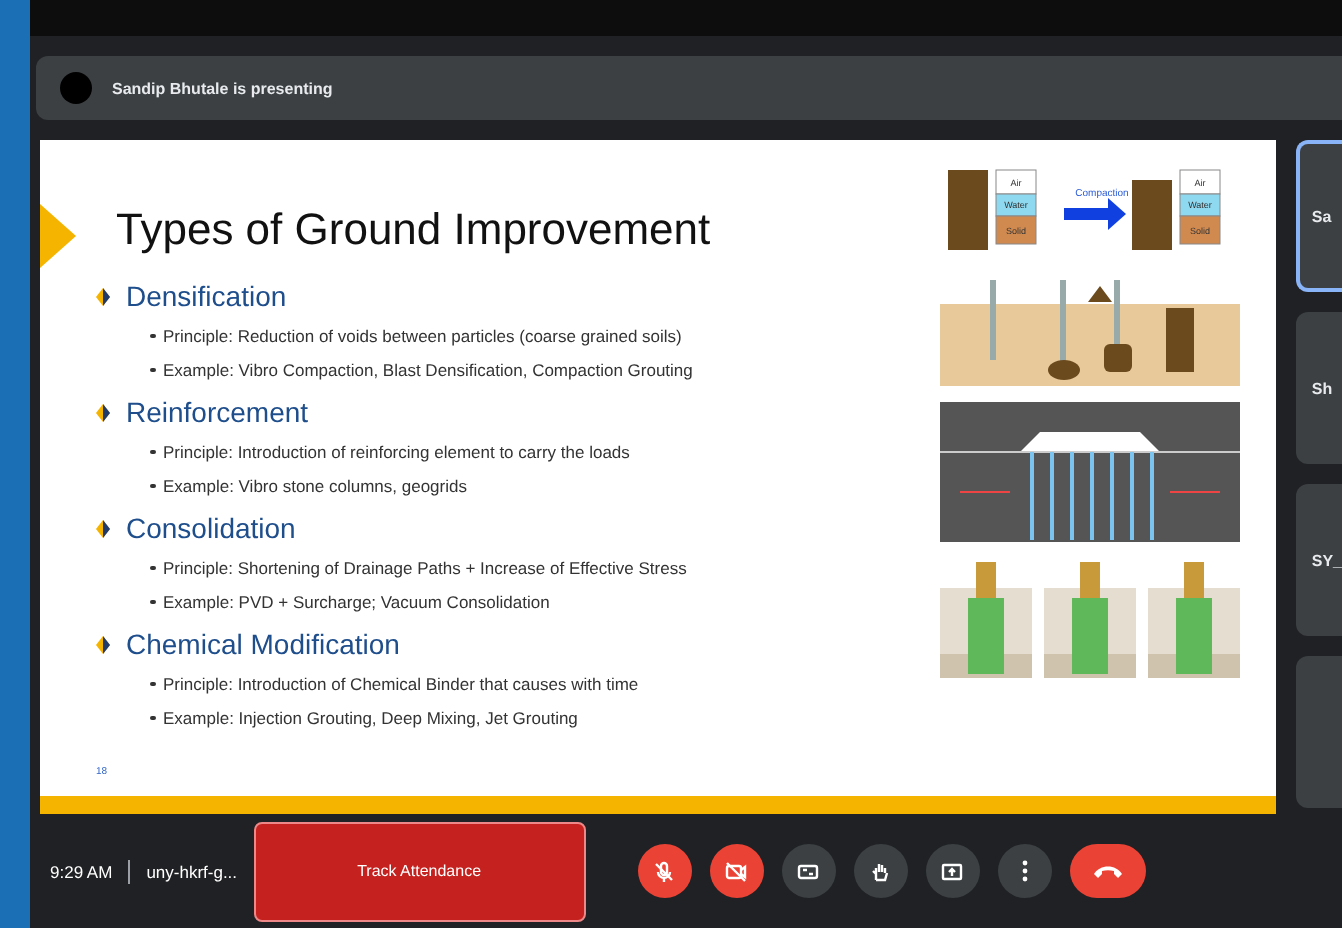 This screenshot has width=1342, height=928. What do you see at coordinates (222, 88) in the screenshot?
I see `presenter-text: Sandip Bhutale is presenting` at bounding box center [222, 88].